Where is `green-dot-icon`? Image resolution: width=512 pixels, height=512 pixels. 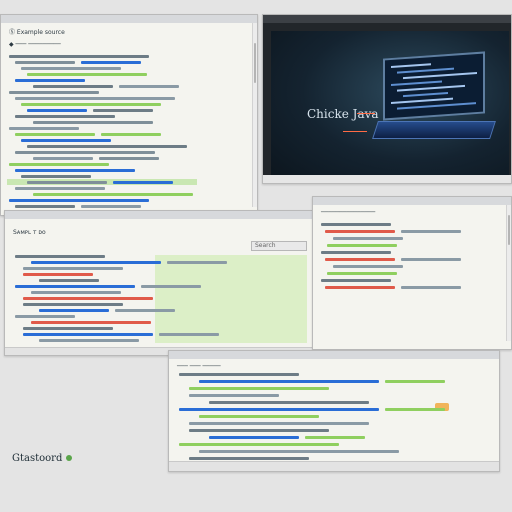
green-dot-icon is located at coordinates (69, 458).